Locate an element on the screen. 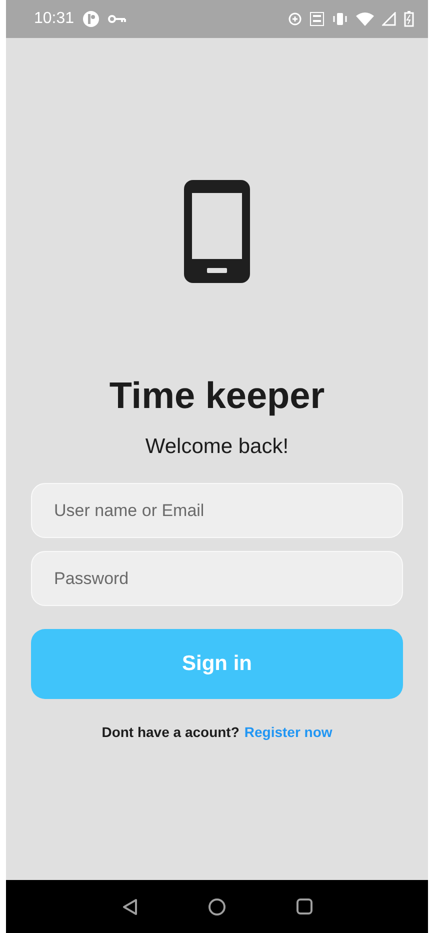  input-field: Password is located at coordinates (217, 578).